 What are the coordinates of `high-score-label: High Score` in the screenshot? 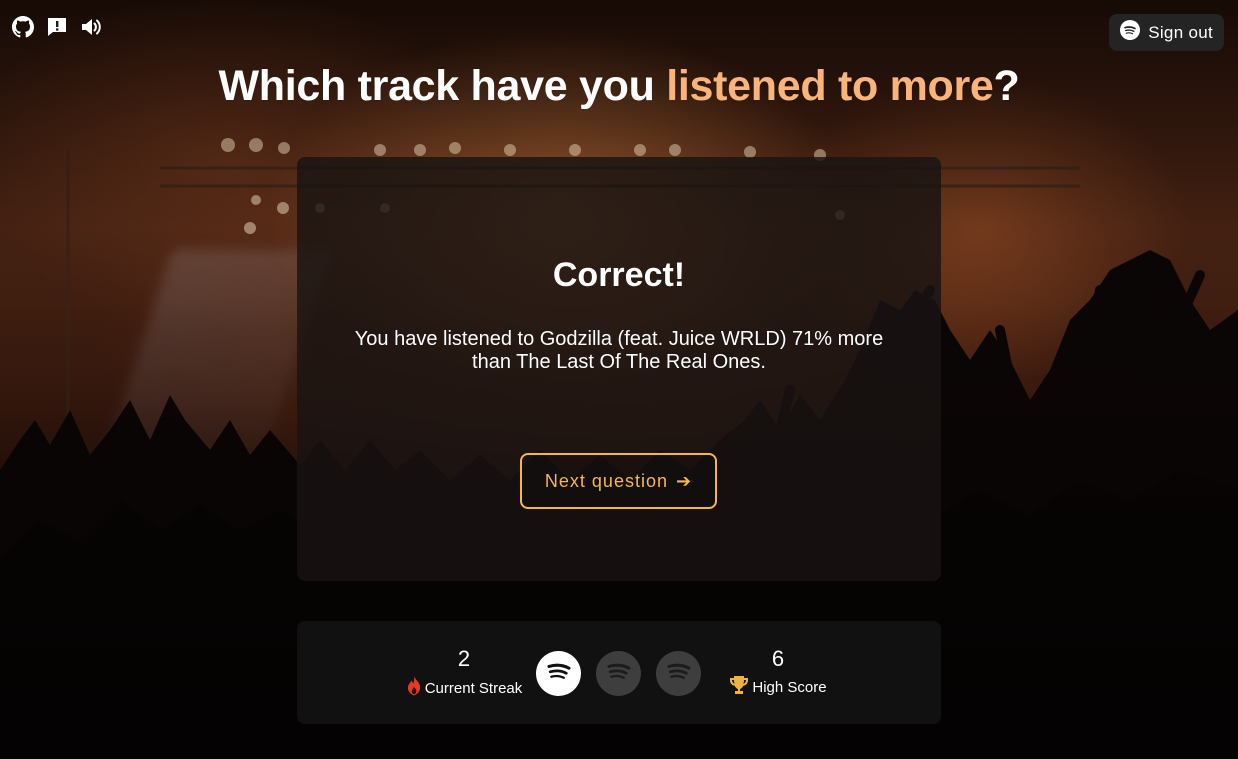 It's located at (789, 687).